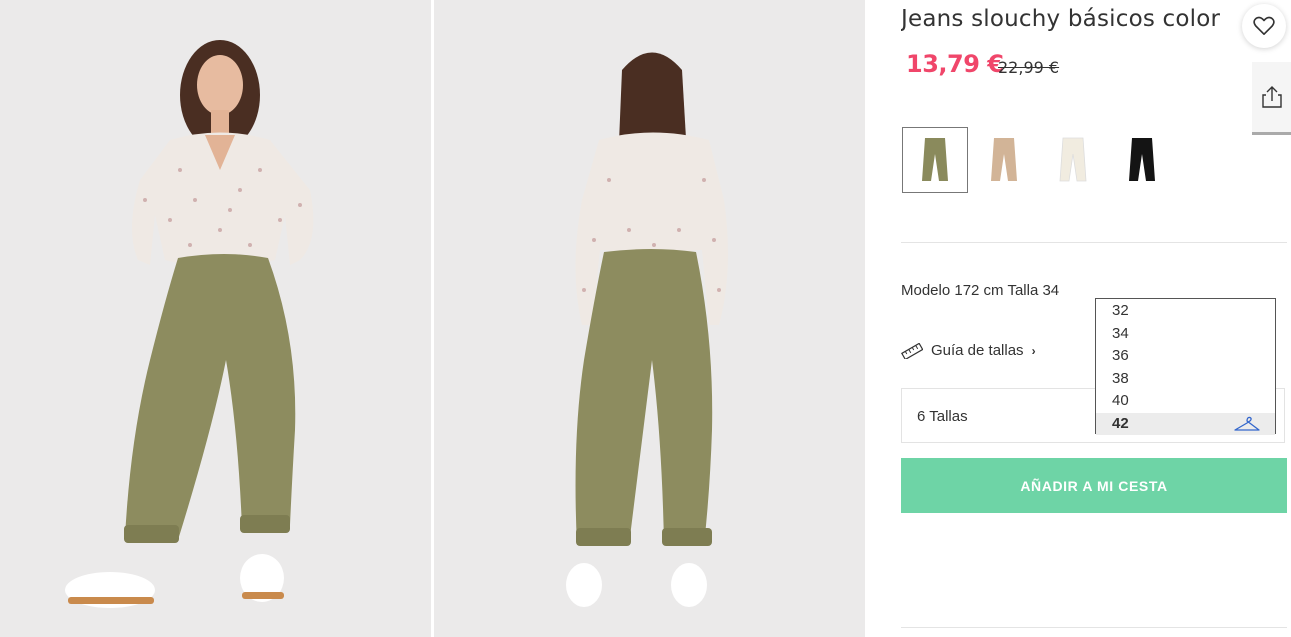 This screenshot has height=637, width=1291. Describe the element at coordinates (912, 350) in the screenshot. I see `ruler-icon` at that location.